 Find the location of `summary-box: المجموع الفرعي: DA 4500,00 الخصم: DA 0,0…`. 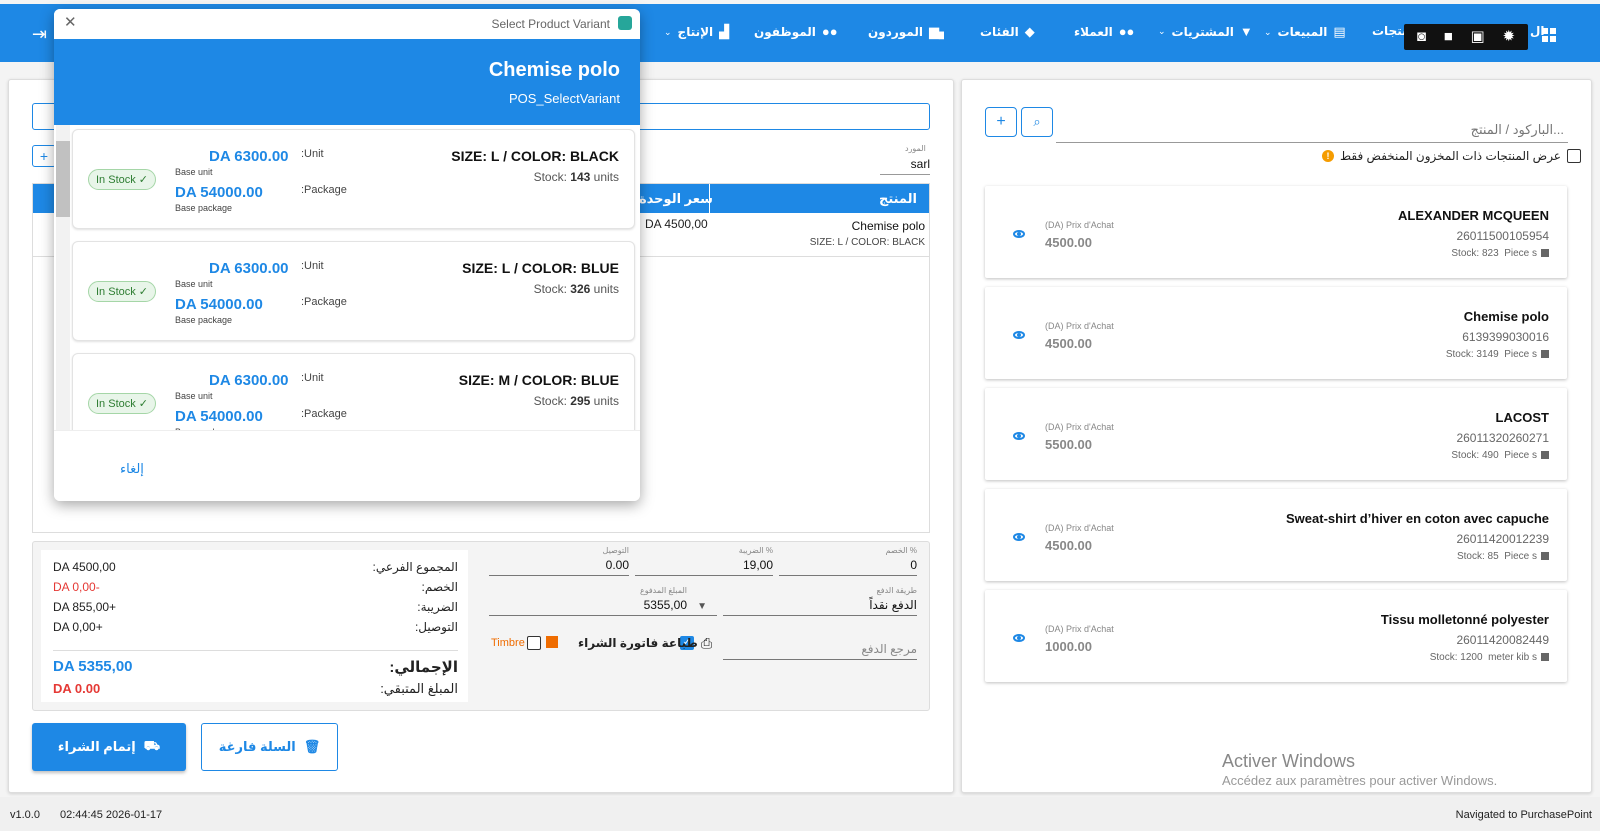

summary-box: المجموع الفرعي: DA 4500,00 الخصم: DA 0,0… is located at coordinates (254, 626).